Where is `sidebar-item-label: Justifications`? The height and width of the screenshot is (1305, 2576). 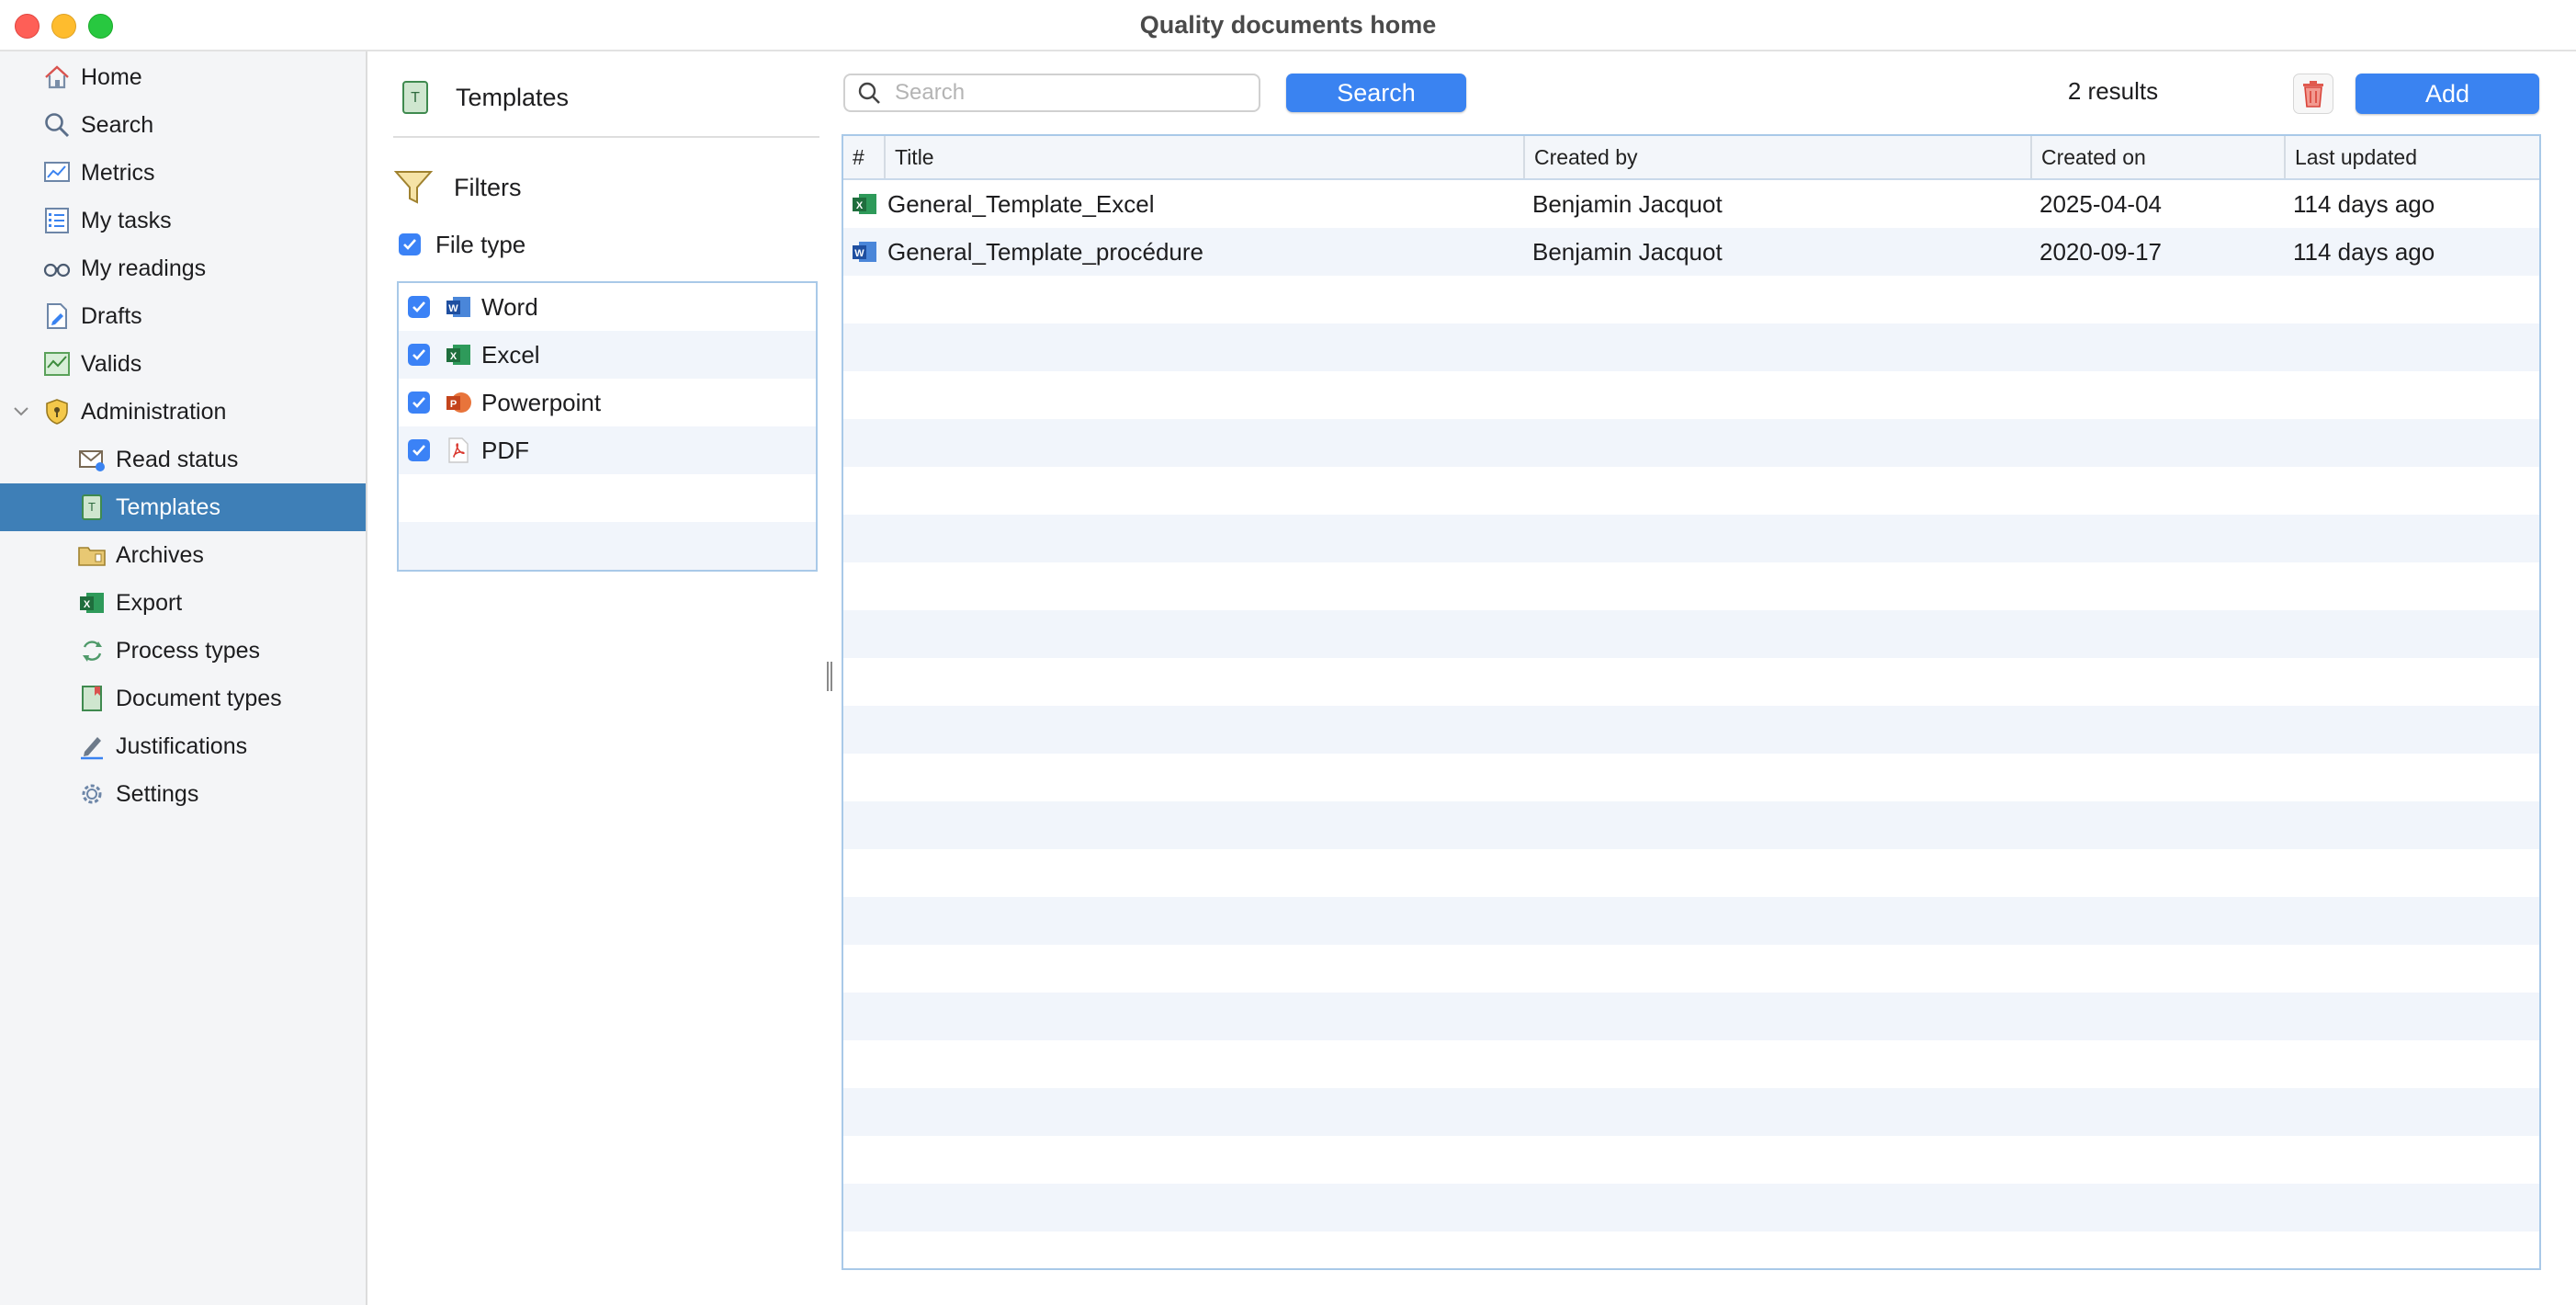
sidebar-item-label: Justifications is located at coordinates (182, 745).